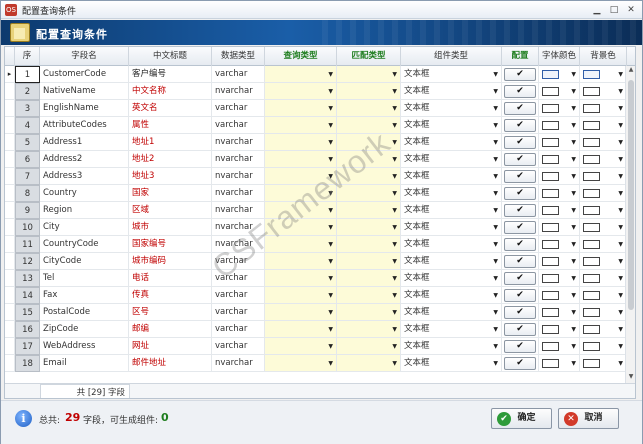  I want to click on header-component-type: 组件类型, so click(451, 56).